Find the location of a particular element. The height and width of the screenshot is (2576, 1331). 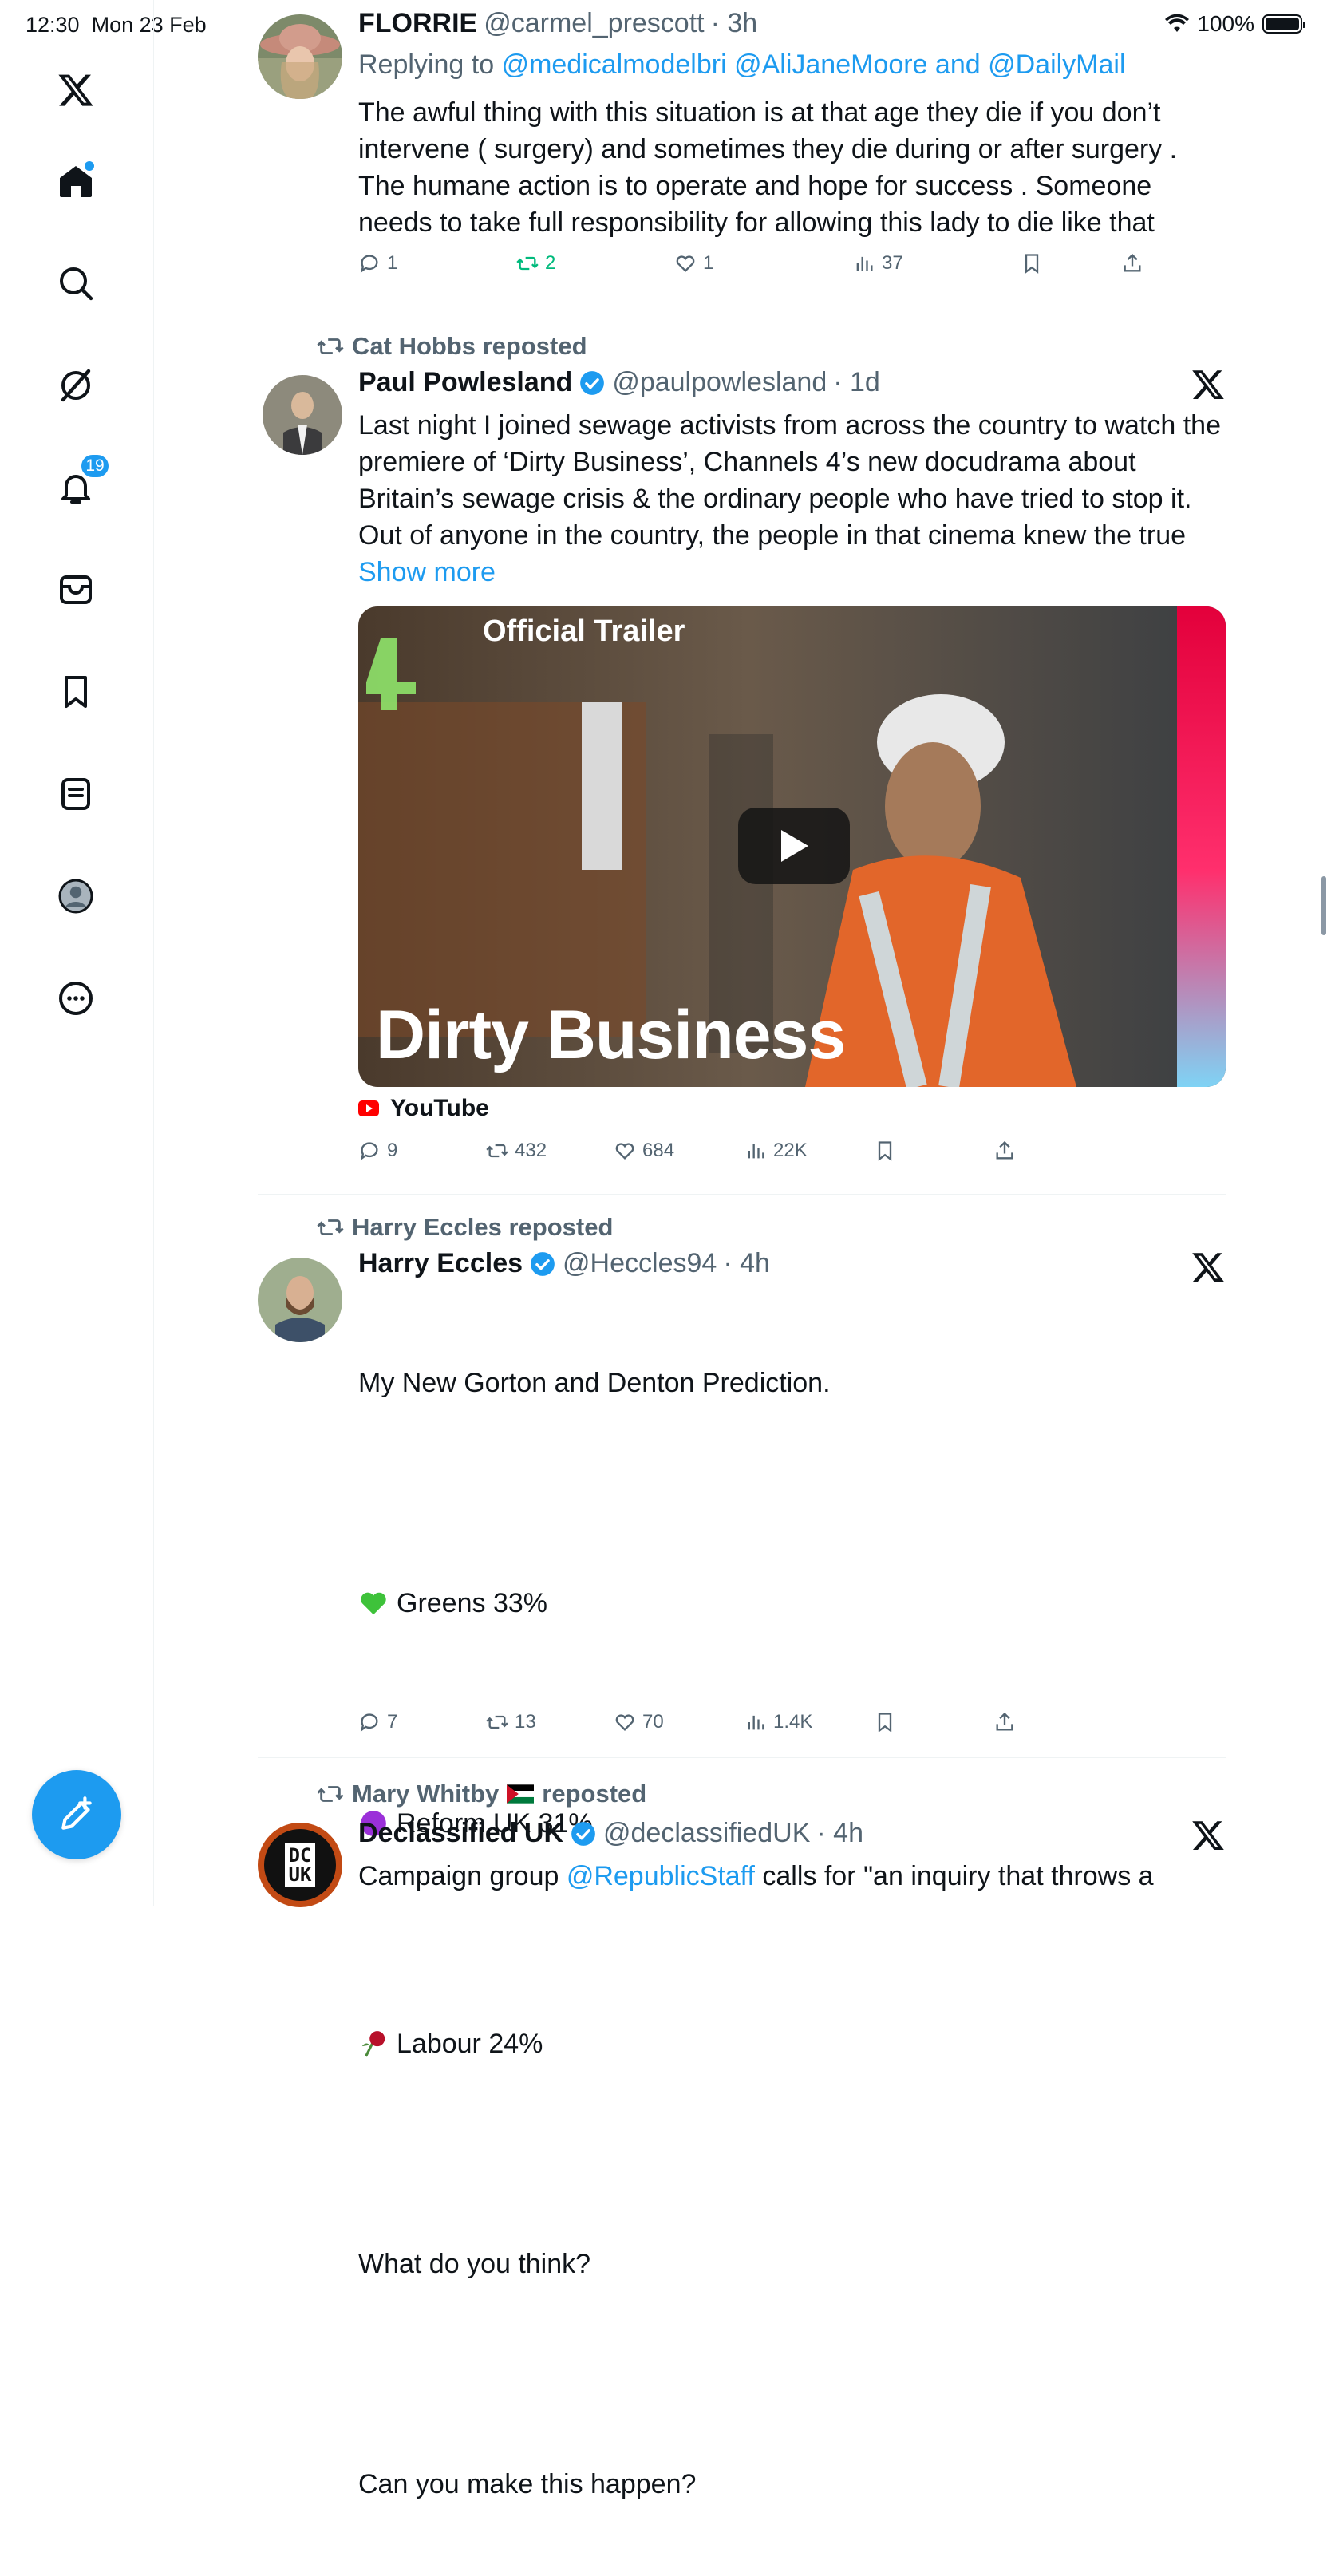

green-heart-icon is located at coordinates (374, 1603).